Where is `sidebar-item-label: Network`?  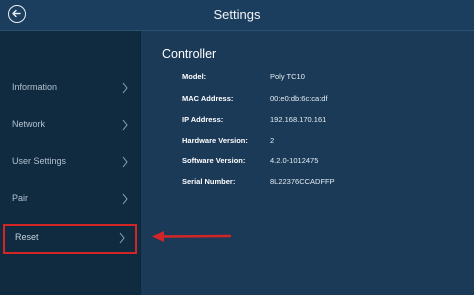
sidebar-item-label: Network is located at coordinates (29, 124).